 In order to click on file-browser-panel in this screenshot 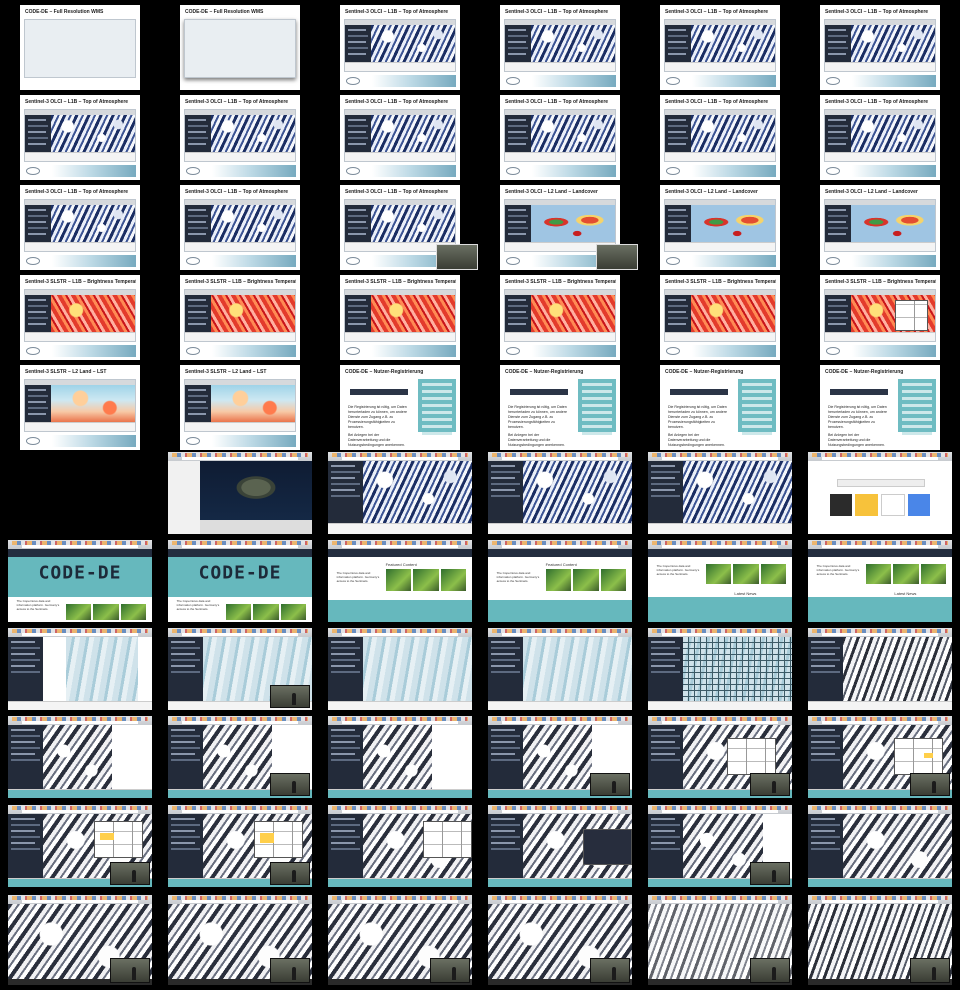, I will do `click(184, 497)`.